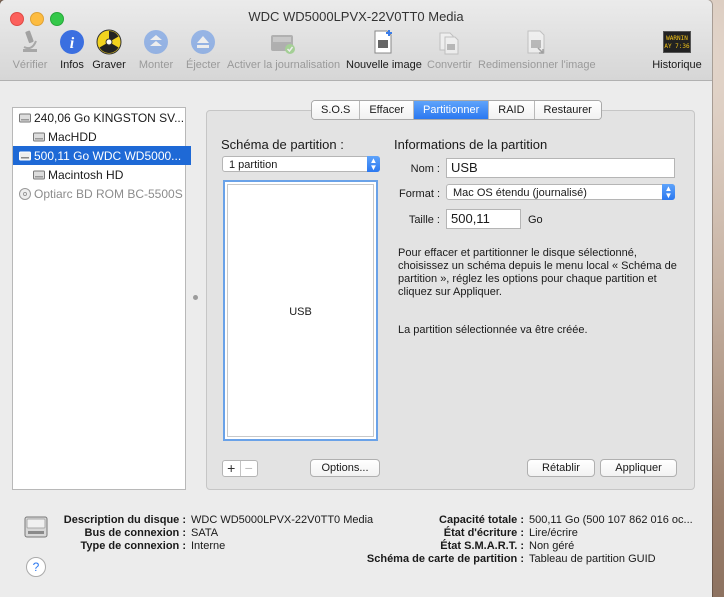  I want to click on status-text: La partition sélectionnée va être créée., so click(493, 330).